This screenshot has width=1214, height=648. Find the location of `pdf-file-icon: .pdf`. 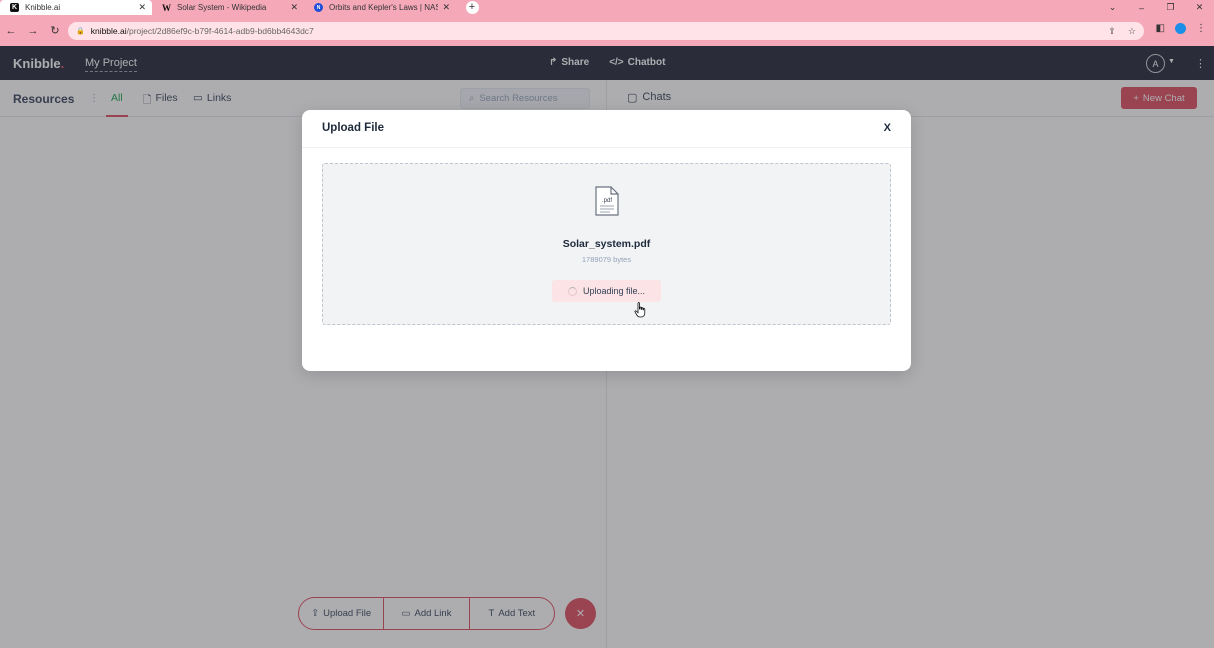

pdf-file-icon: .pdf is located at coordinates (607, 201).